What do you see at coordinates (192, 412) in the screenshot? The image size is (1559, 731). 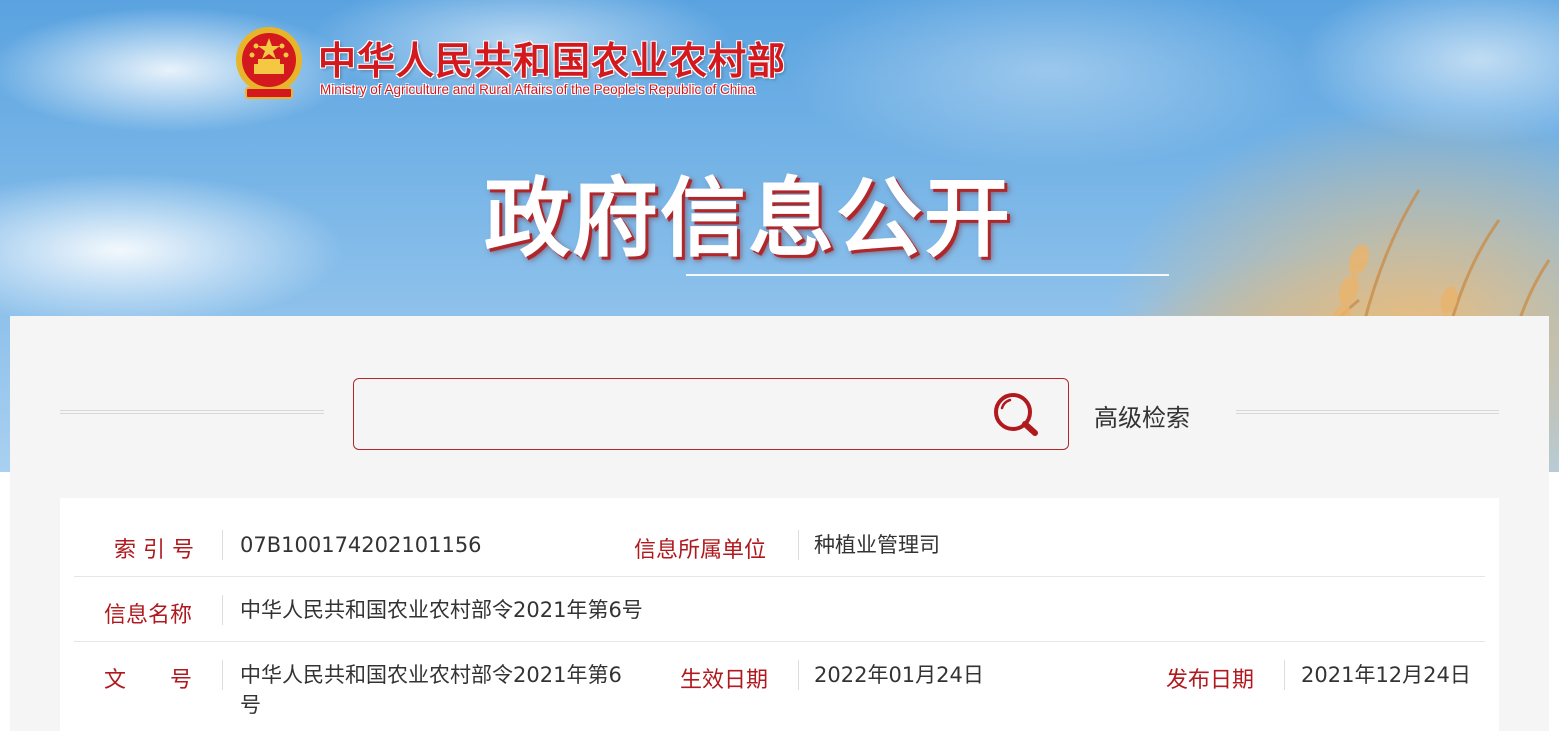 I see `search-divider-left` at bounding box center [192, 412].